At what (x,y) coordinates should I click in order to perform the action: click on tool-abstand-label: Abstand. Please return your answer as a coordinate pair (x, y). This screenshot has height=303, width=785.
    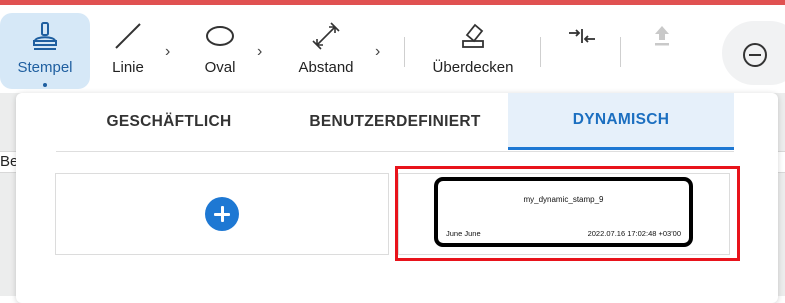
    Looking at the image, I should click on (326, 67).